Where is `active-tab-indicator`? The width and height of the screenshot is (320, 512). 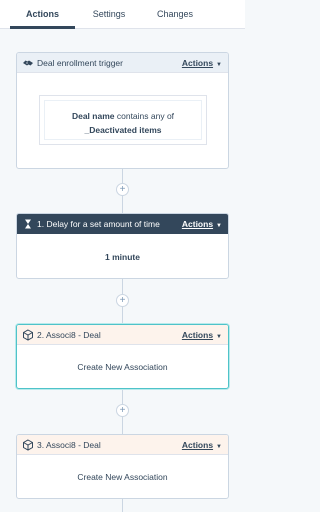 active-tab-indicator is located at coordinates (42, 27).